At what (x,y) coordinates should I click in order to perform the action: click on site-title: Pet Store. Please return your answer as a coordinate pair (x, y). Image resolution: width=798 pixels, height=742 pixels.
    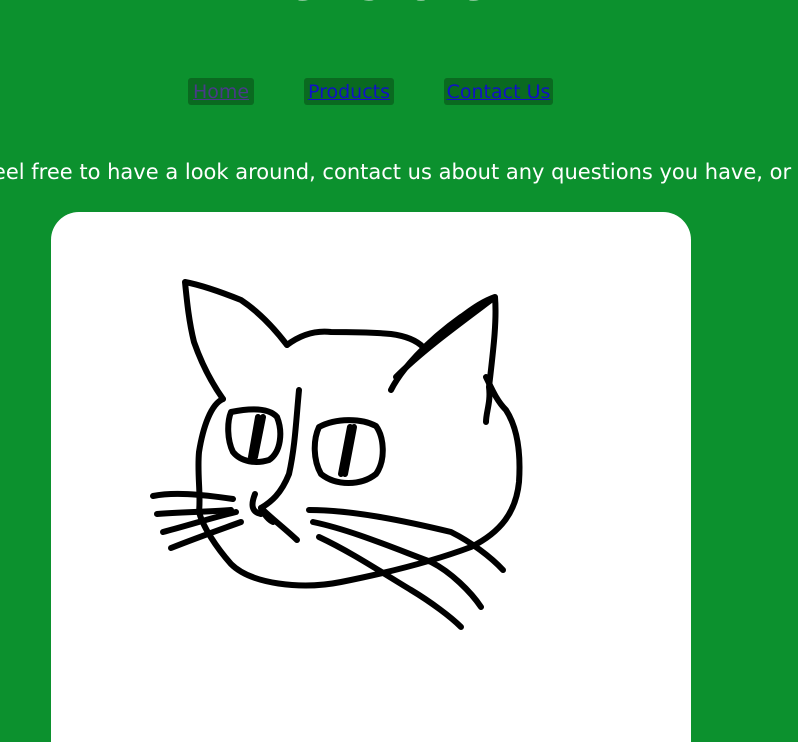
    Looking at the image, I should click on (371, 6).